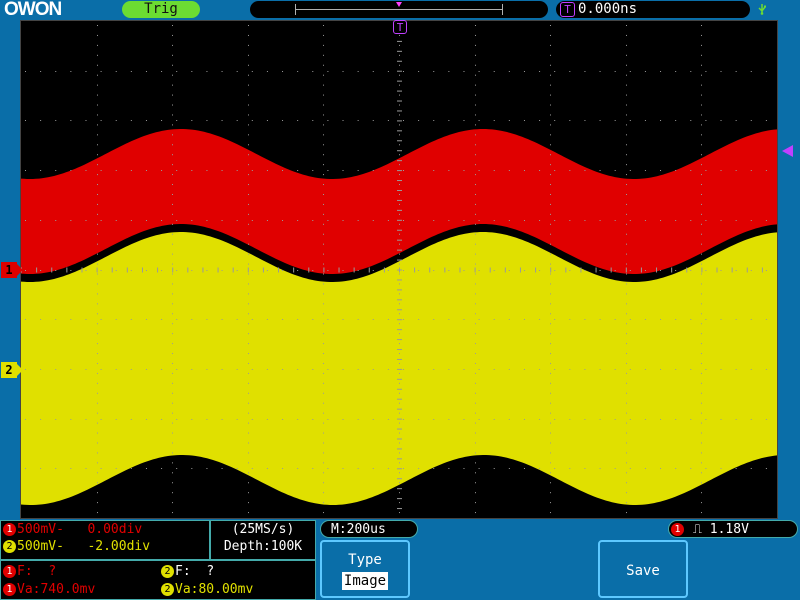 Image resolution: width=800 pixels, height=600 pixels. Describe the element at coordinates (567, 9) in the screenshot. I see `trigger-badge-icon: T` at that location.